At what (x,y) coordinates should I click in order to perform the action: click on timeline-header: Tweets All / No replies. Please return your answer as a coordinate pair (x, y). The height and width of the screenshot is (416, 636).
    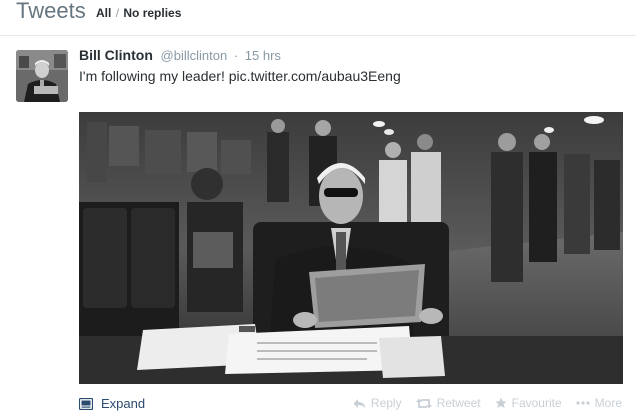
    Looking at the image, I should click on (318, 18).